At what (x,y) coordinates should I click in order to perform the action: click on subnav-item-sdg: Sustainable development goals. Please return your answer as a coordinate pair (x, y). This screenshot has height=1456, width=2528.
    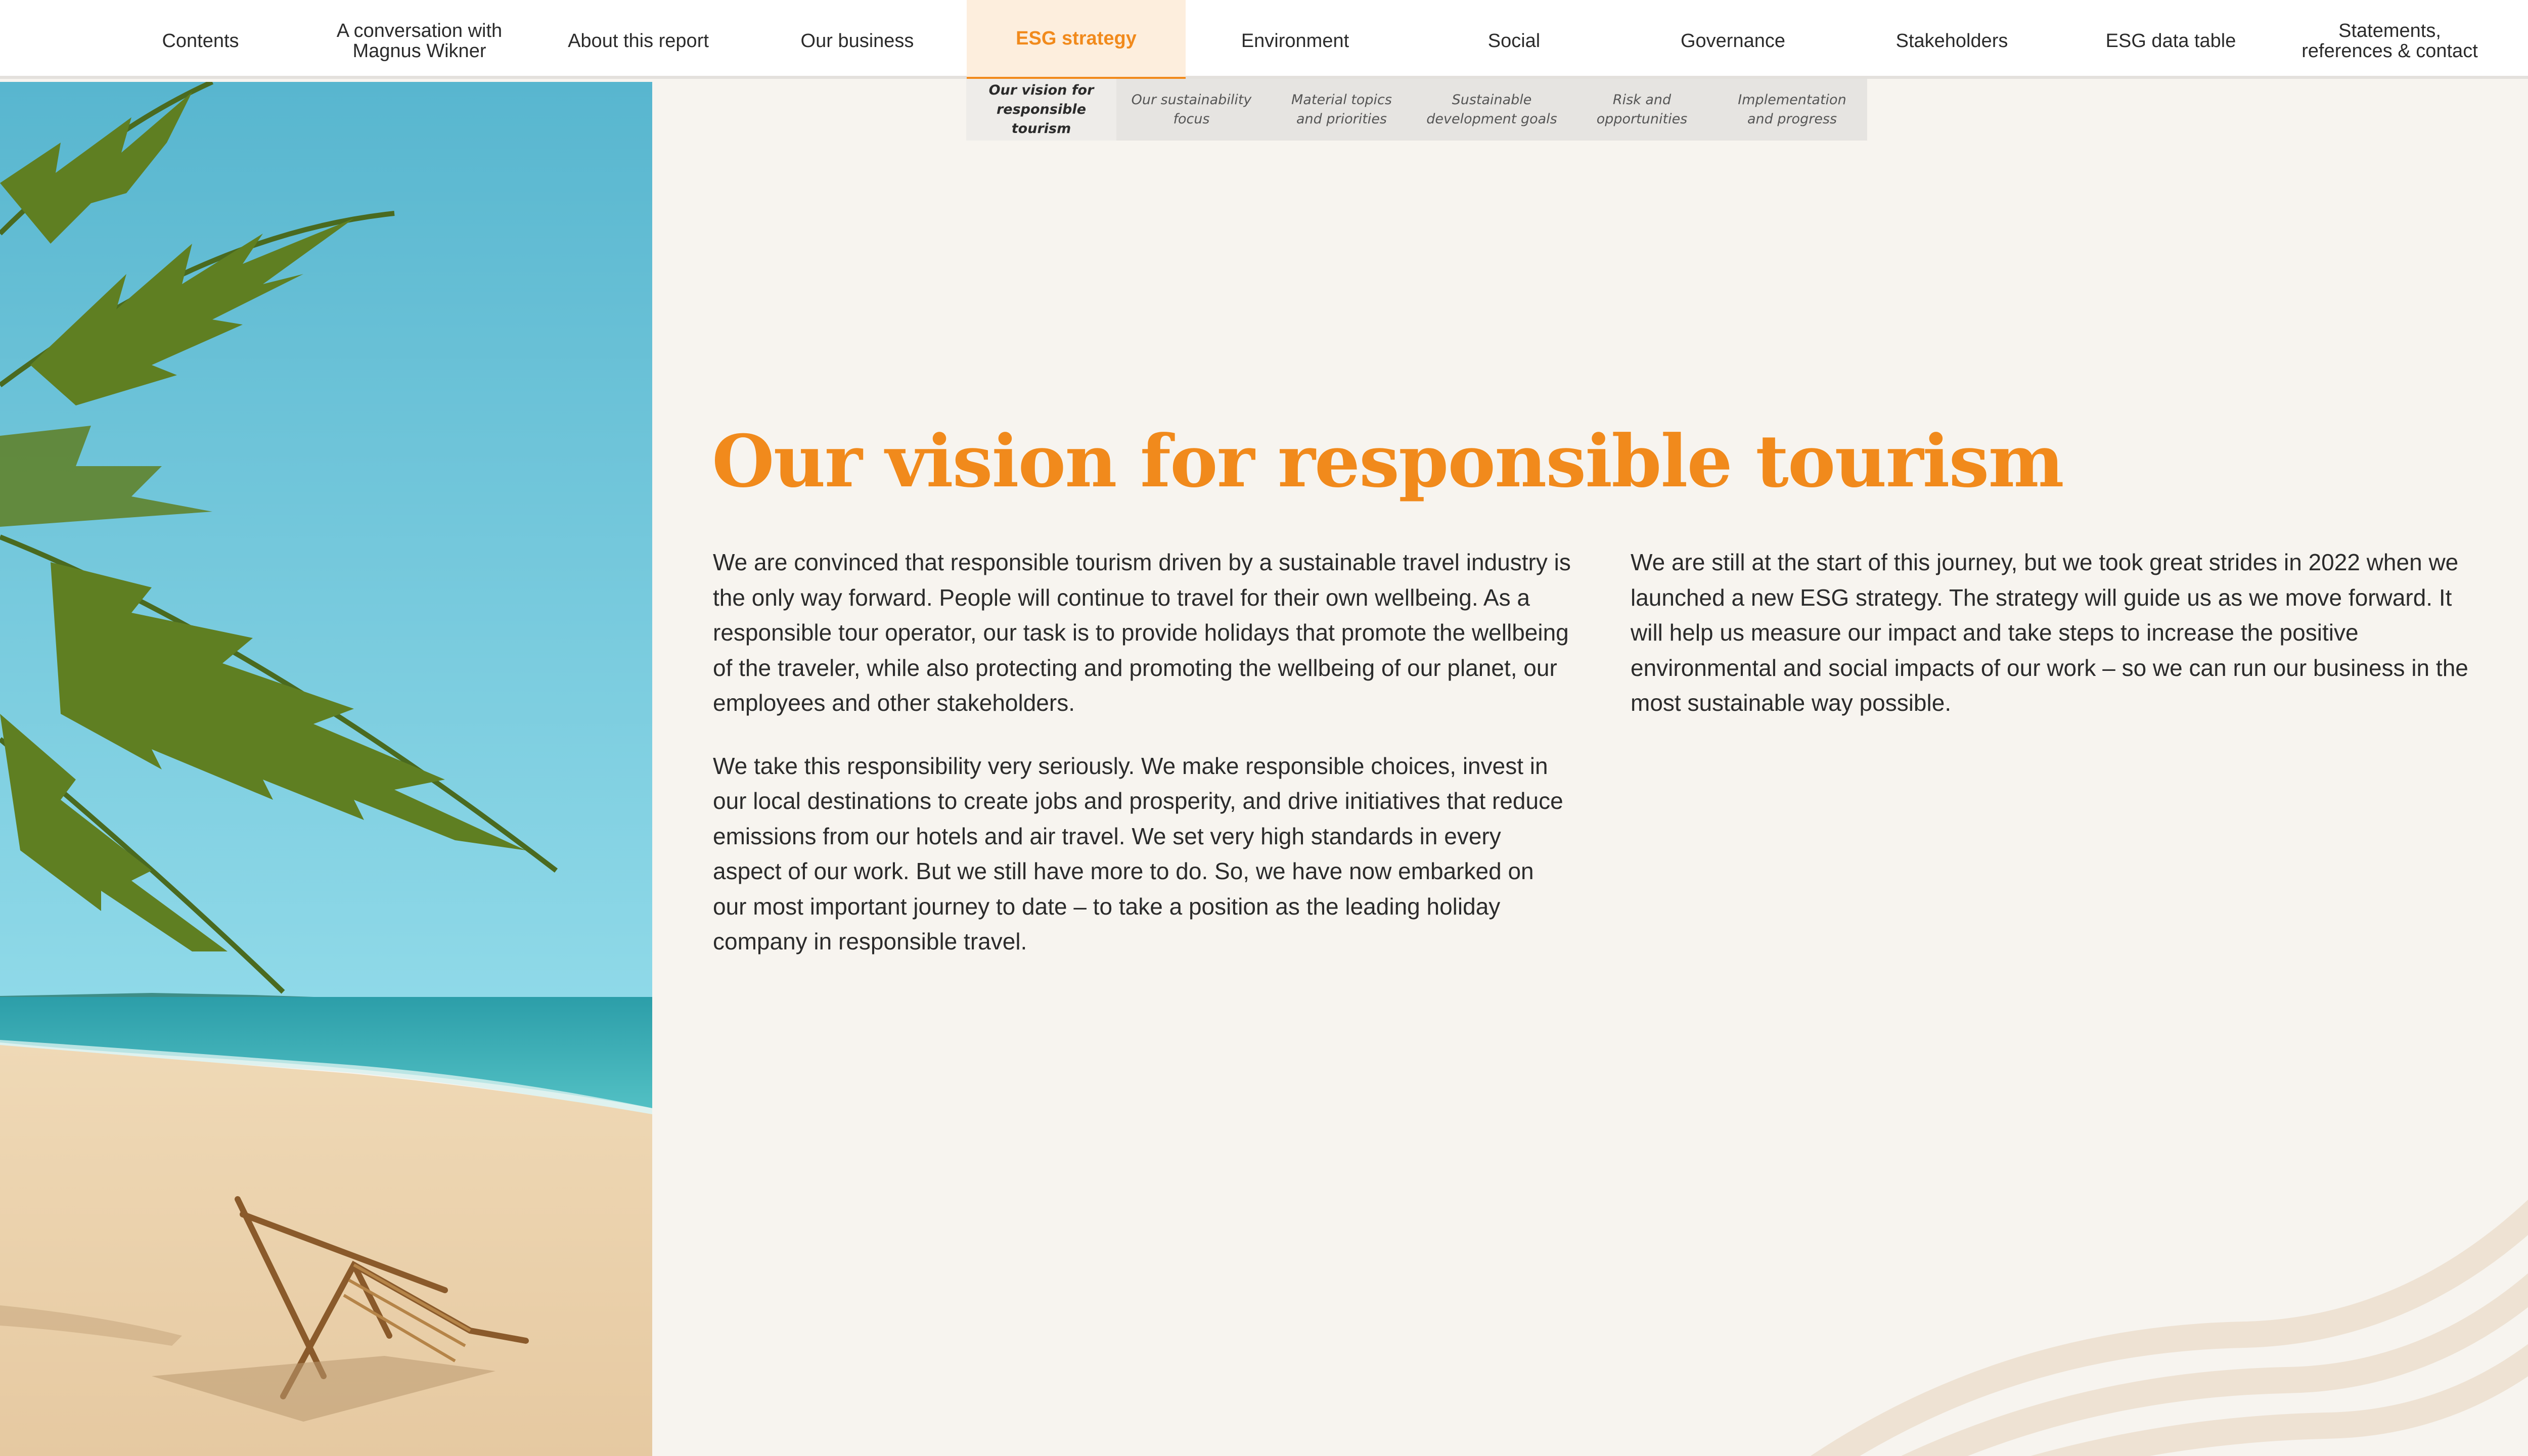
    Looking at the image, I should click on (1492, 110).